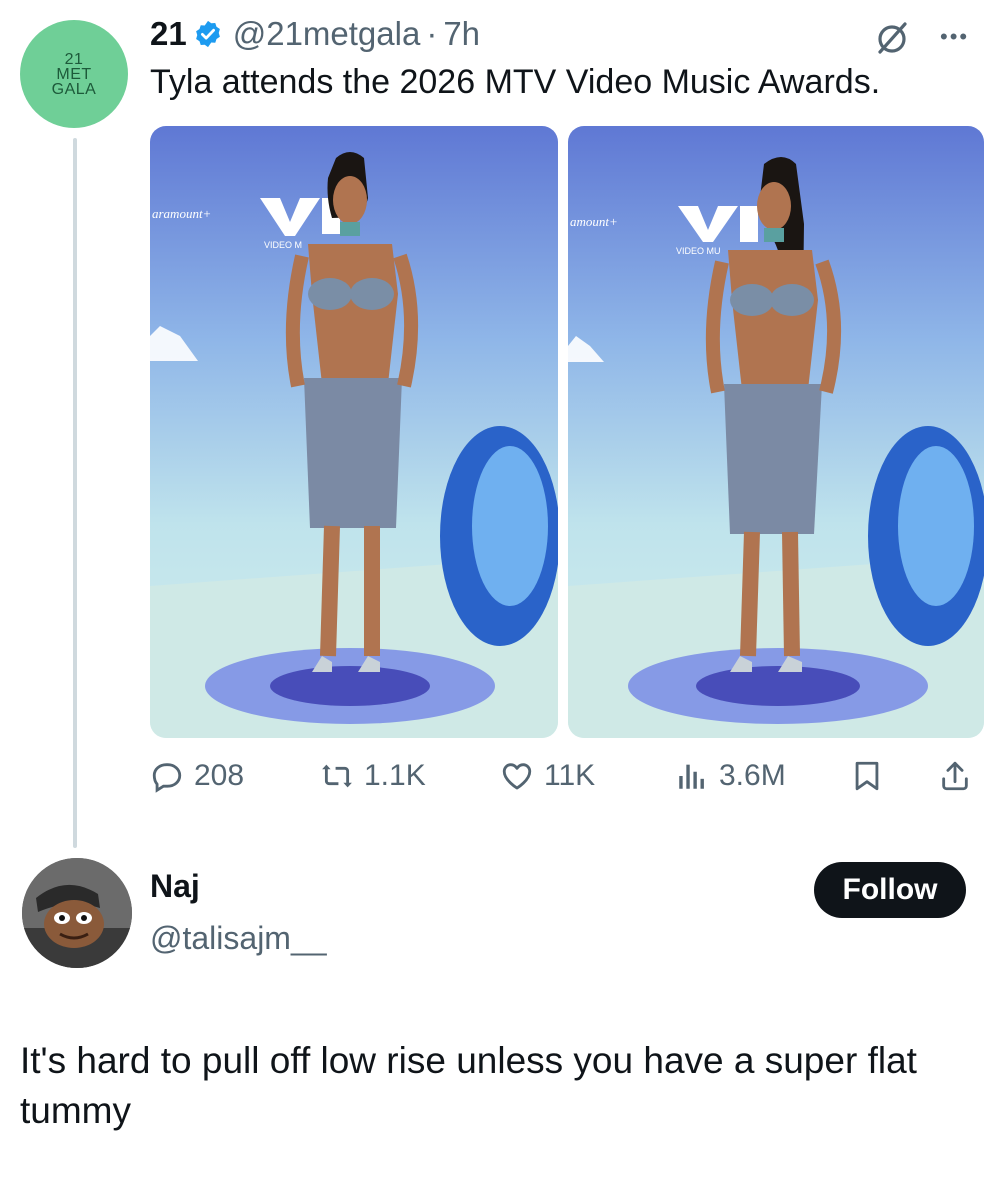 The height and width of the screenshot is (1200, 1005). Describe the element at coordinates (327, 34) in the screenshot. I see `author-handle: @21metgala` at that location.